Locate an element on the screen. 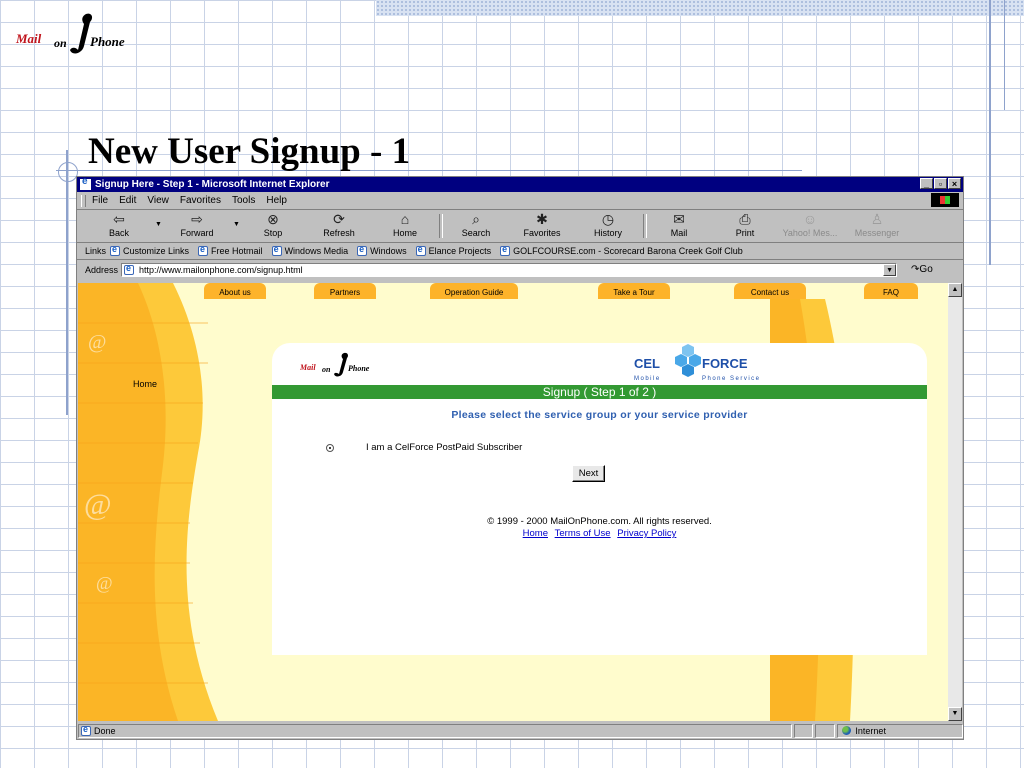  nav-take-a-tour: Take a Tour is located at coordinates (634, 291).